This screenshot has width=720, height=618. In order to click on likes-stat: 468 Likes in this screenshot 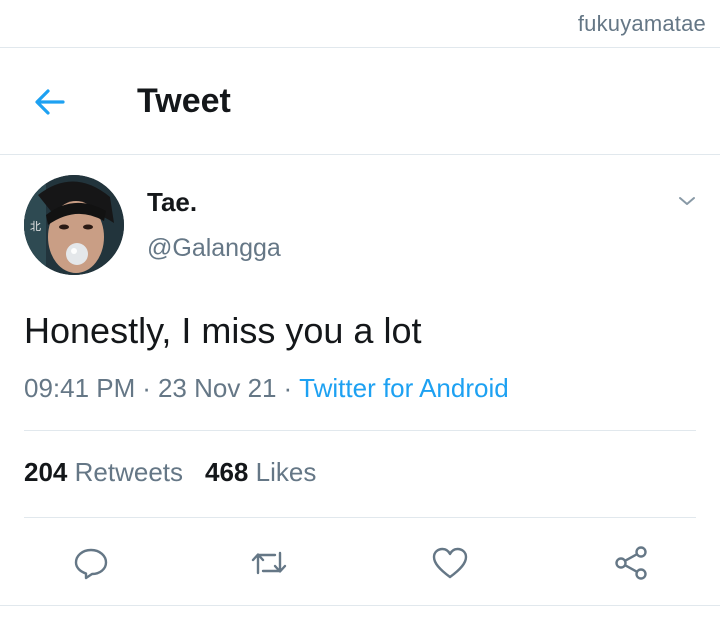, I will do `click(260, 472)`.